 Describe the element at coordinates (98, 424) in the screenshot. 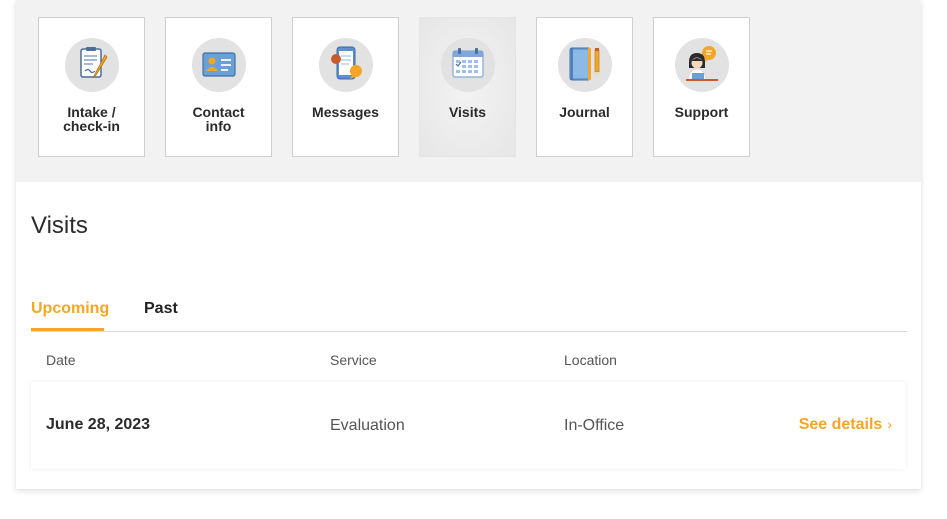

I see `visit-date: June 28, 2023` at that location.